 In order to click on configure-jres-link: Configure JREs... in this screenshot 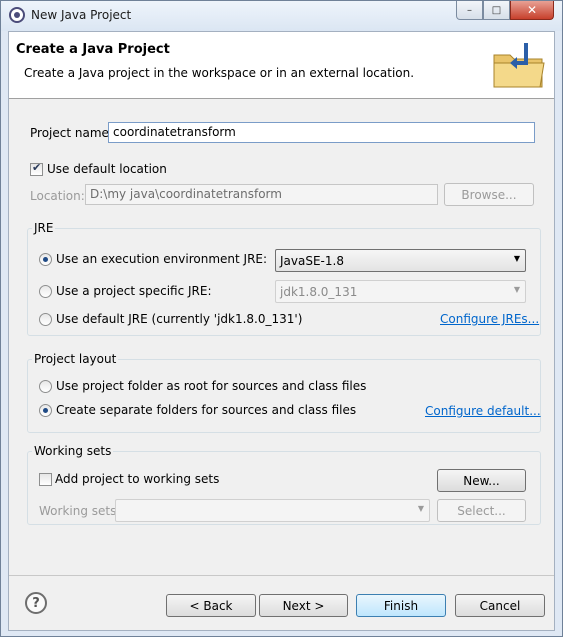, I will do `click(489, 319)`.